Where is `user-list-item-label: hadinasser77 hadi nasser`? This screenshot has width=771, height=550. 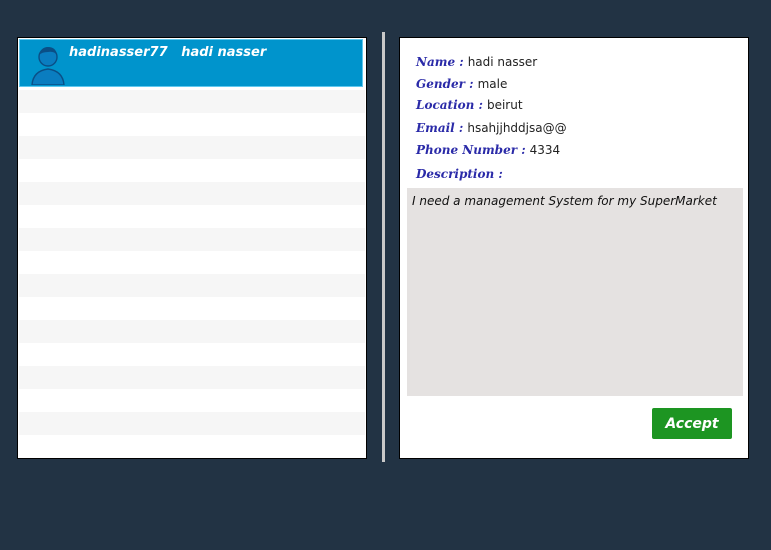 user-list-item-label: hadinasser77 hadi nasser is located at coordinates (167, 52).